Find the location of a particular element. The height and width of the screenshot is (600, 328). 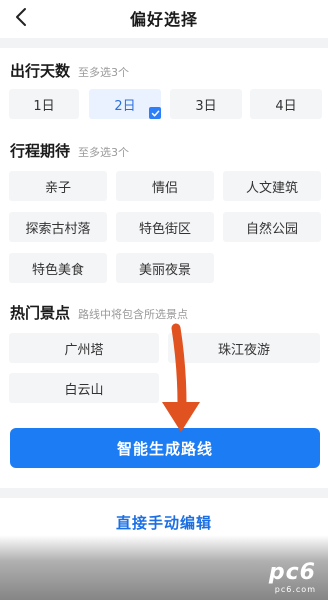

expect-option-label: 美丽夜景 is located at coordinates (164, 270).